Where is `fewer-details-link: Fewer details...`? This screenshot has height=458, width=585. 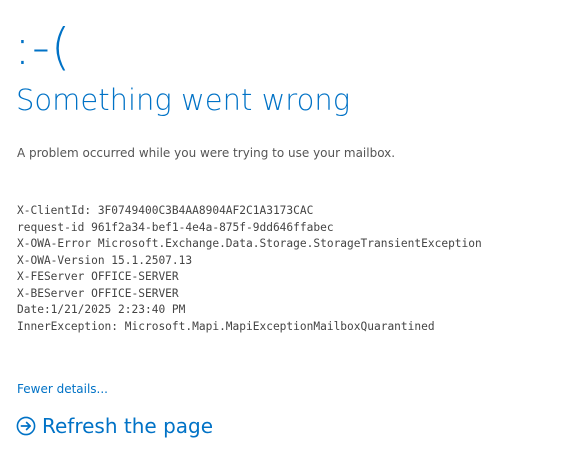
fewer-details-link: Fewer details... is located at coordinates (62, 389).